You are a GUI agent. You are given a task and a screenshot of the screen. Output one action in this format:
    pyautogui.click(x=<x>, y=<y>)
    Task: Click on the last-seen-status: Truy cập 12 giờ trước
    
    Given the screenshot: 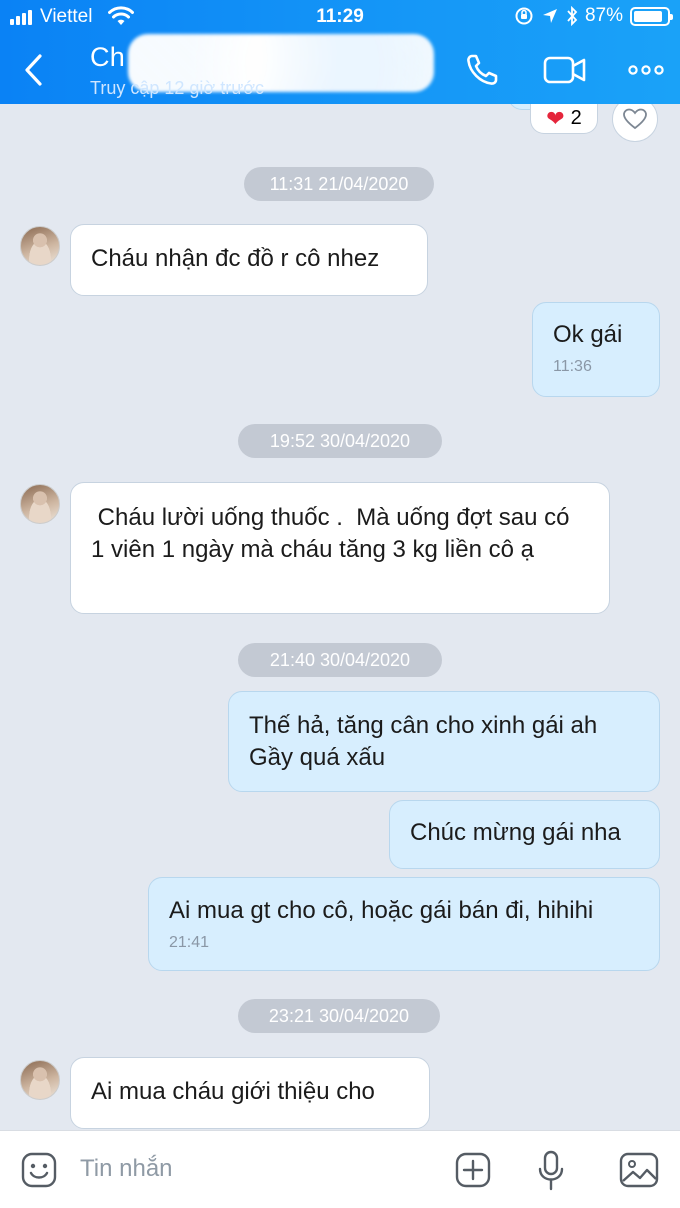 What is the action you would take?
    pyautogui.click(x=177, y=88)
    